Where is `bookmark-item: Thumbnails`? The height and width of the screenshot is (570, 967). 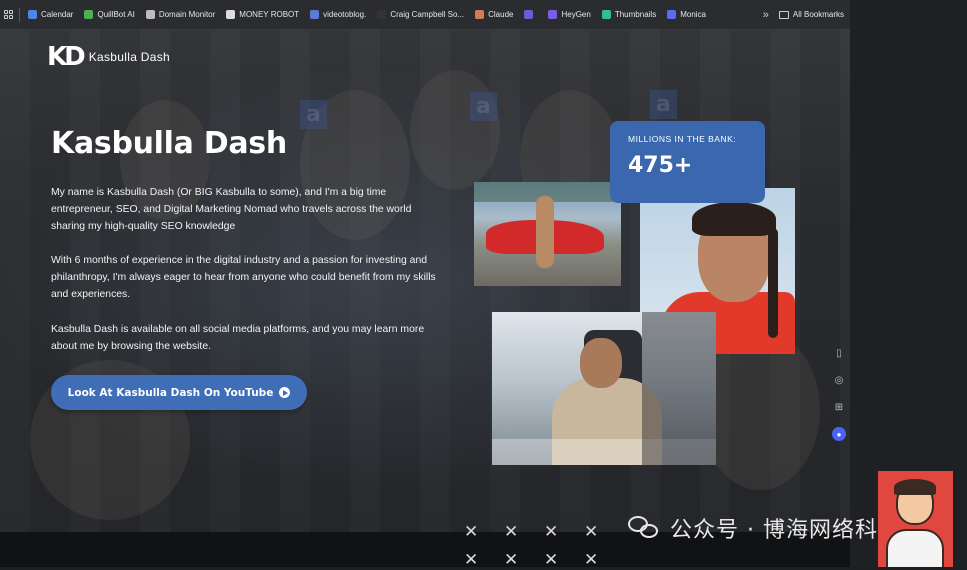
bookmark-item: Thumbnails is located at coordinates (629, 14).